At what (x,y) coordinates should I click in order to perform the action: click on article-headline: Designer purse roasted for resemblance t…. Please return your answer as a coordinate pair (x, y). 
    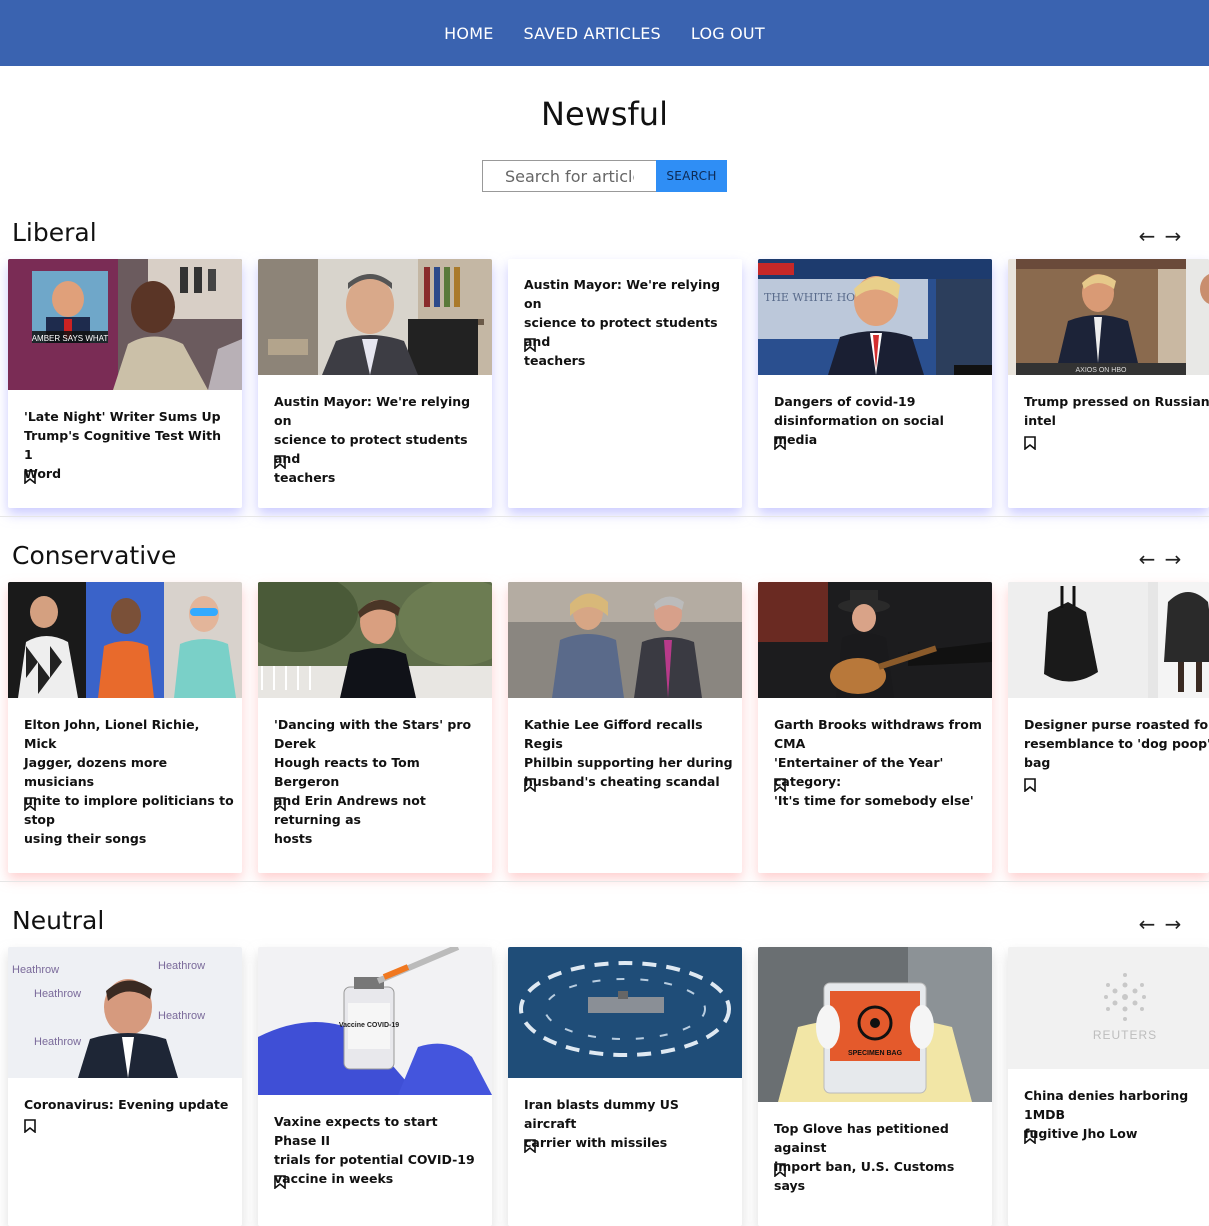
    Looking at the image, I should click on (1116, 743).